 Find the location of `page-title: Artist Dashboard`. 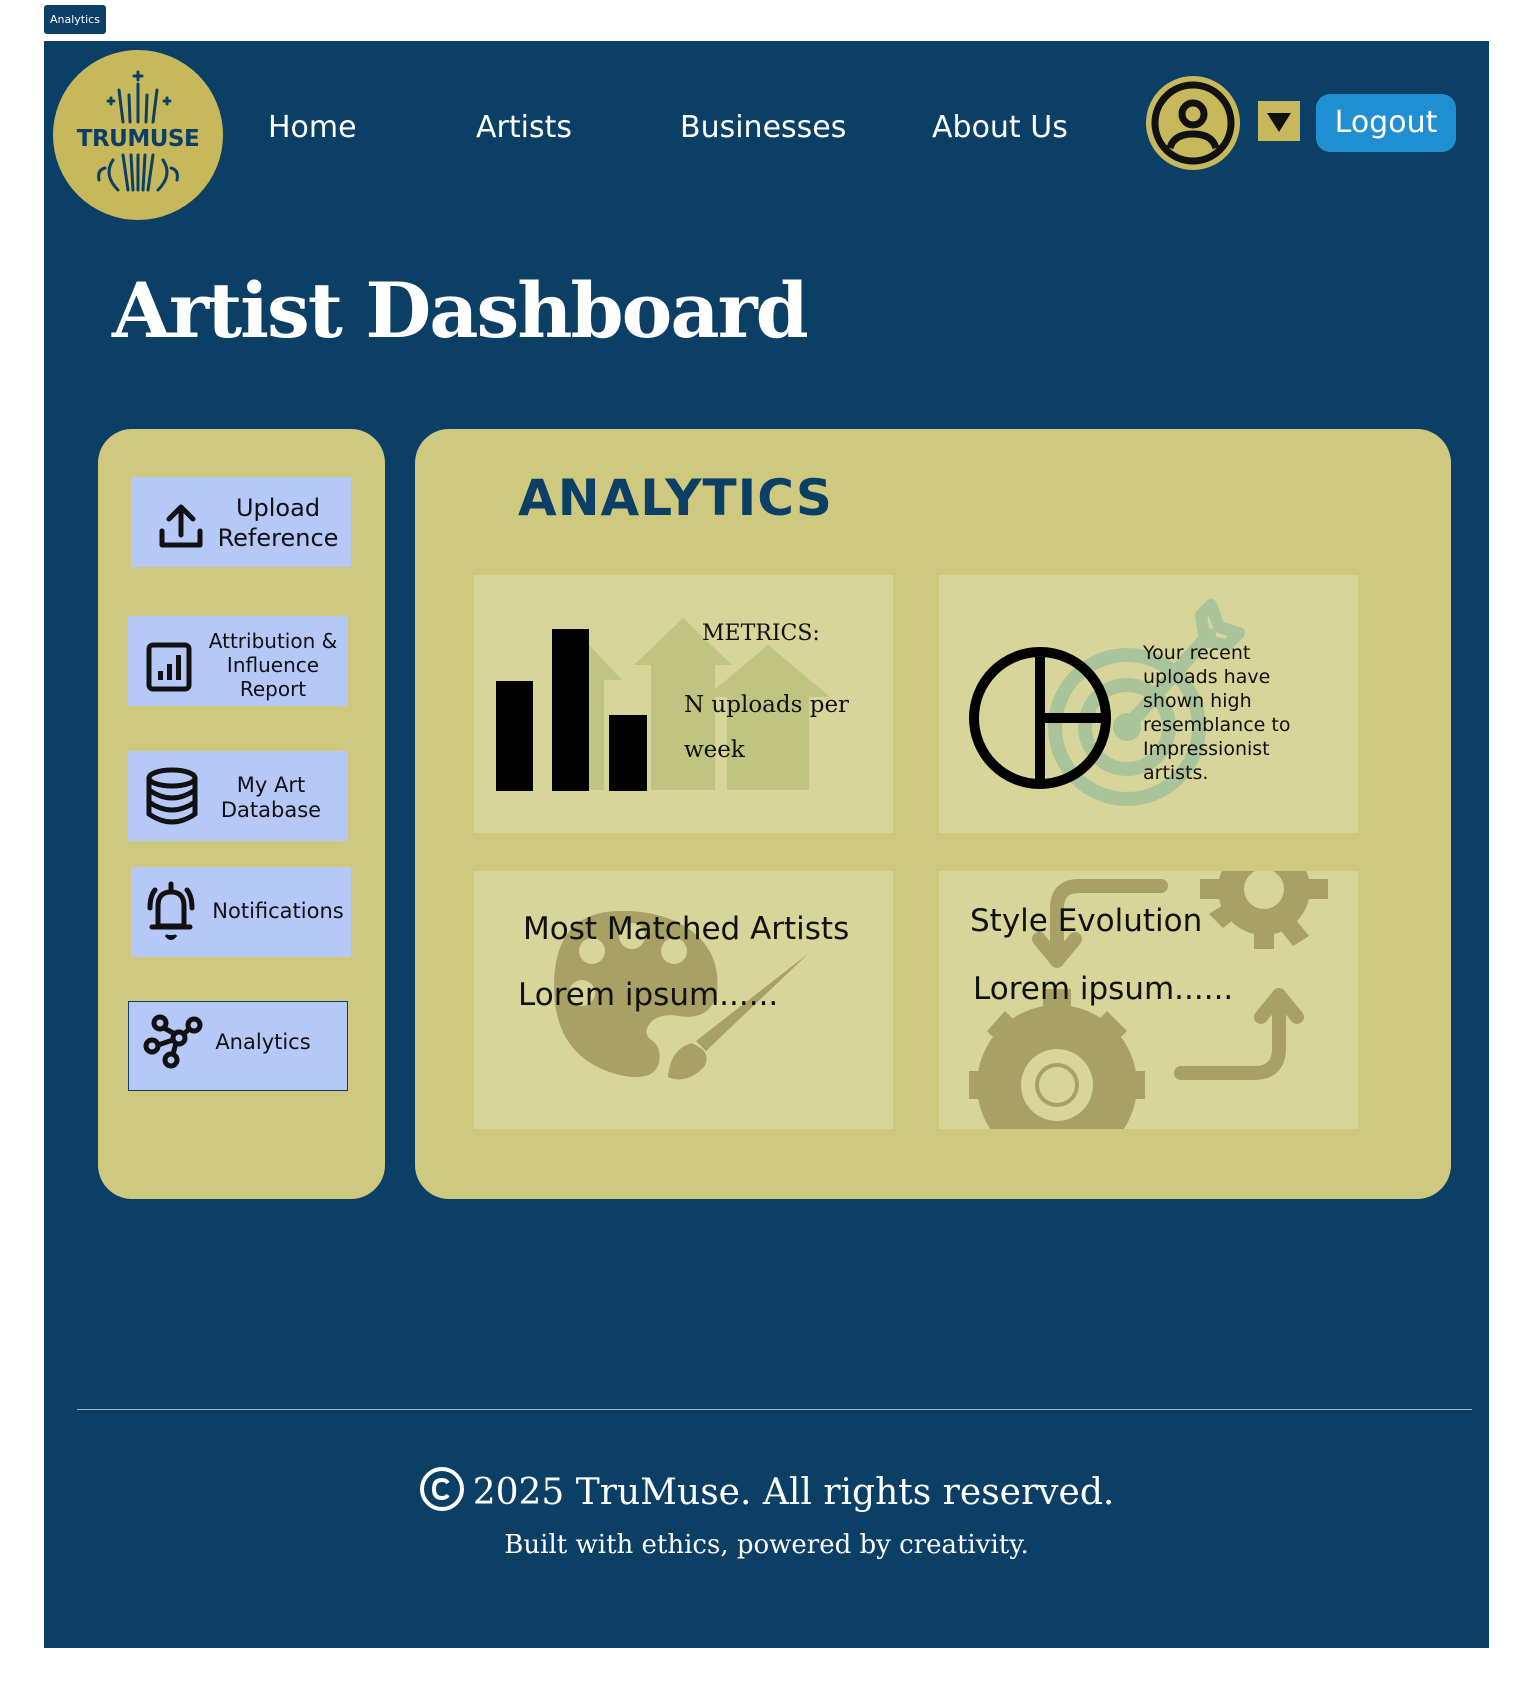

page-title: Artist Dashboard is located at coordinates (460, 310).